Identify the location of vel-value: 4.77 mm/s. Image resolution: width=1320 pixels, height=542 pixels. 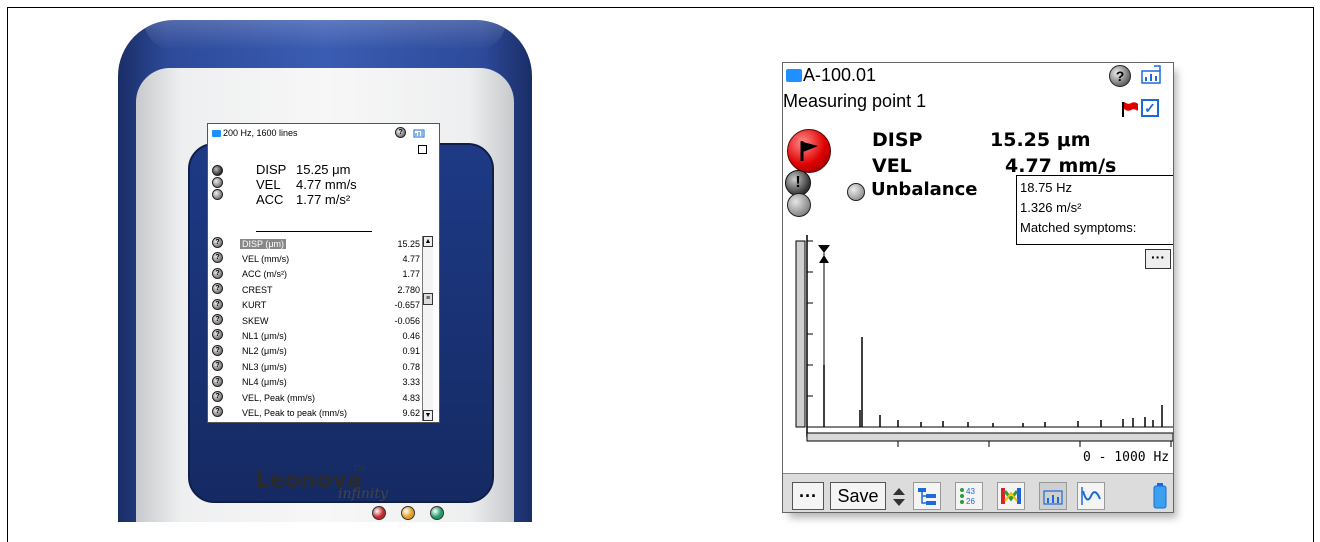
(1061, 166).